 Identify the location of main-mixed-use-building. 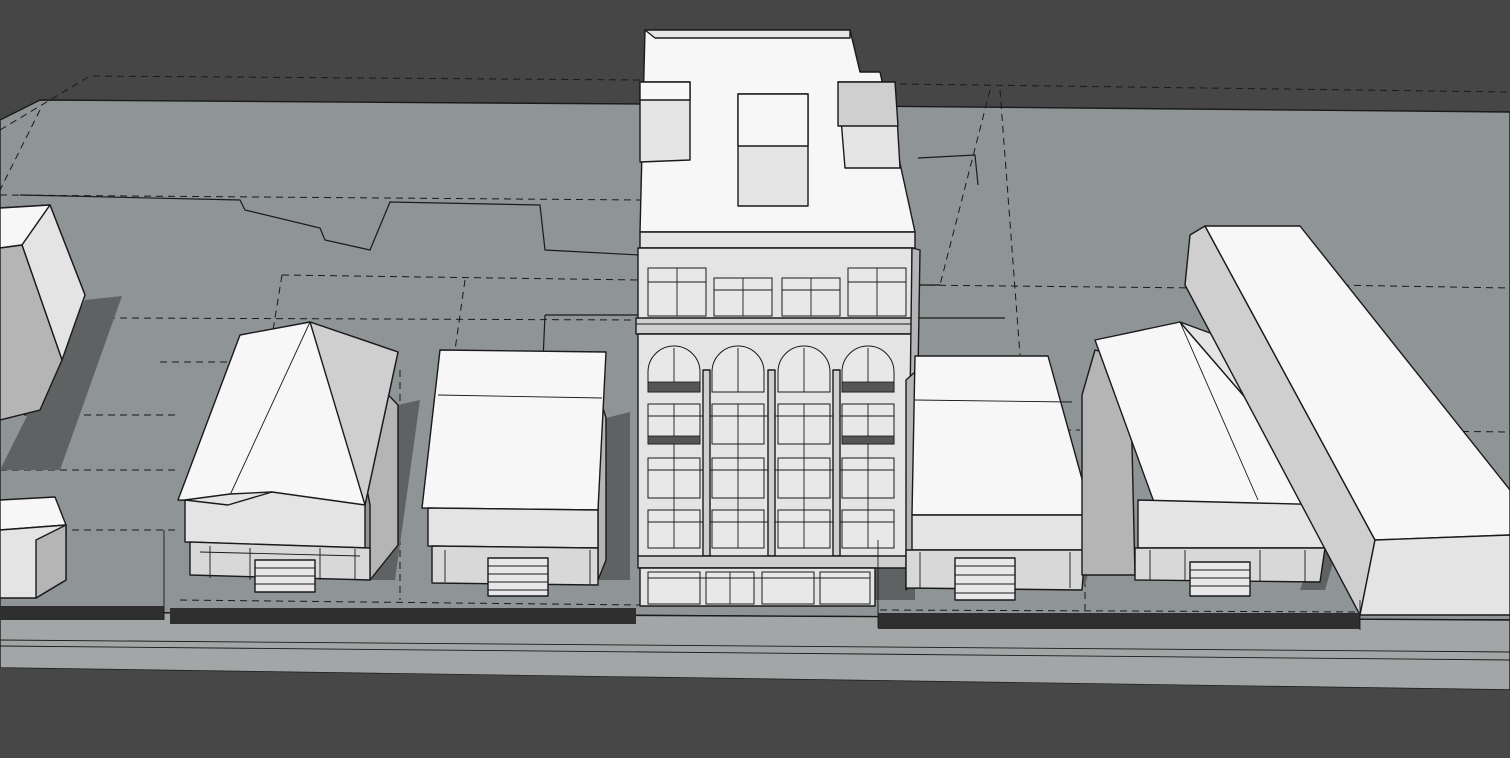
(778, 318).